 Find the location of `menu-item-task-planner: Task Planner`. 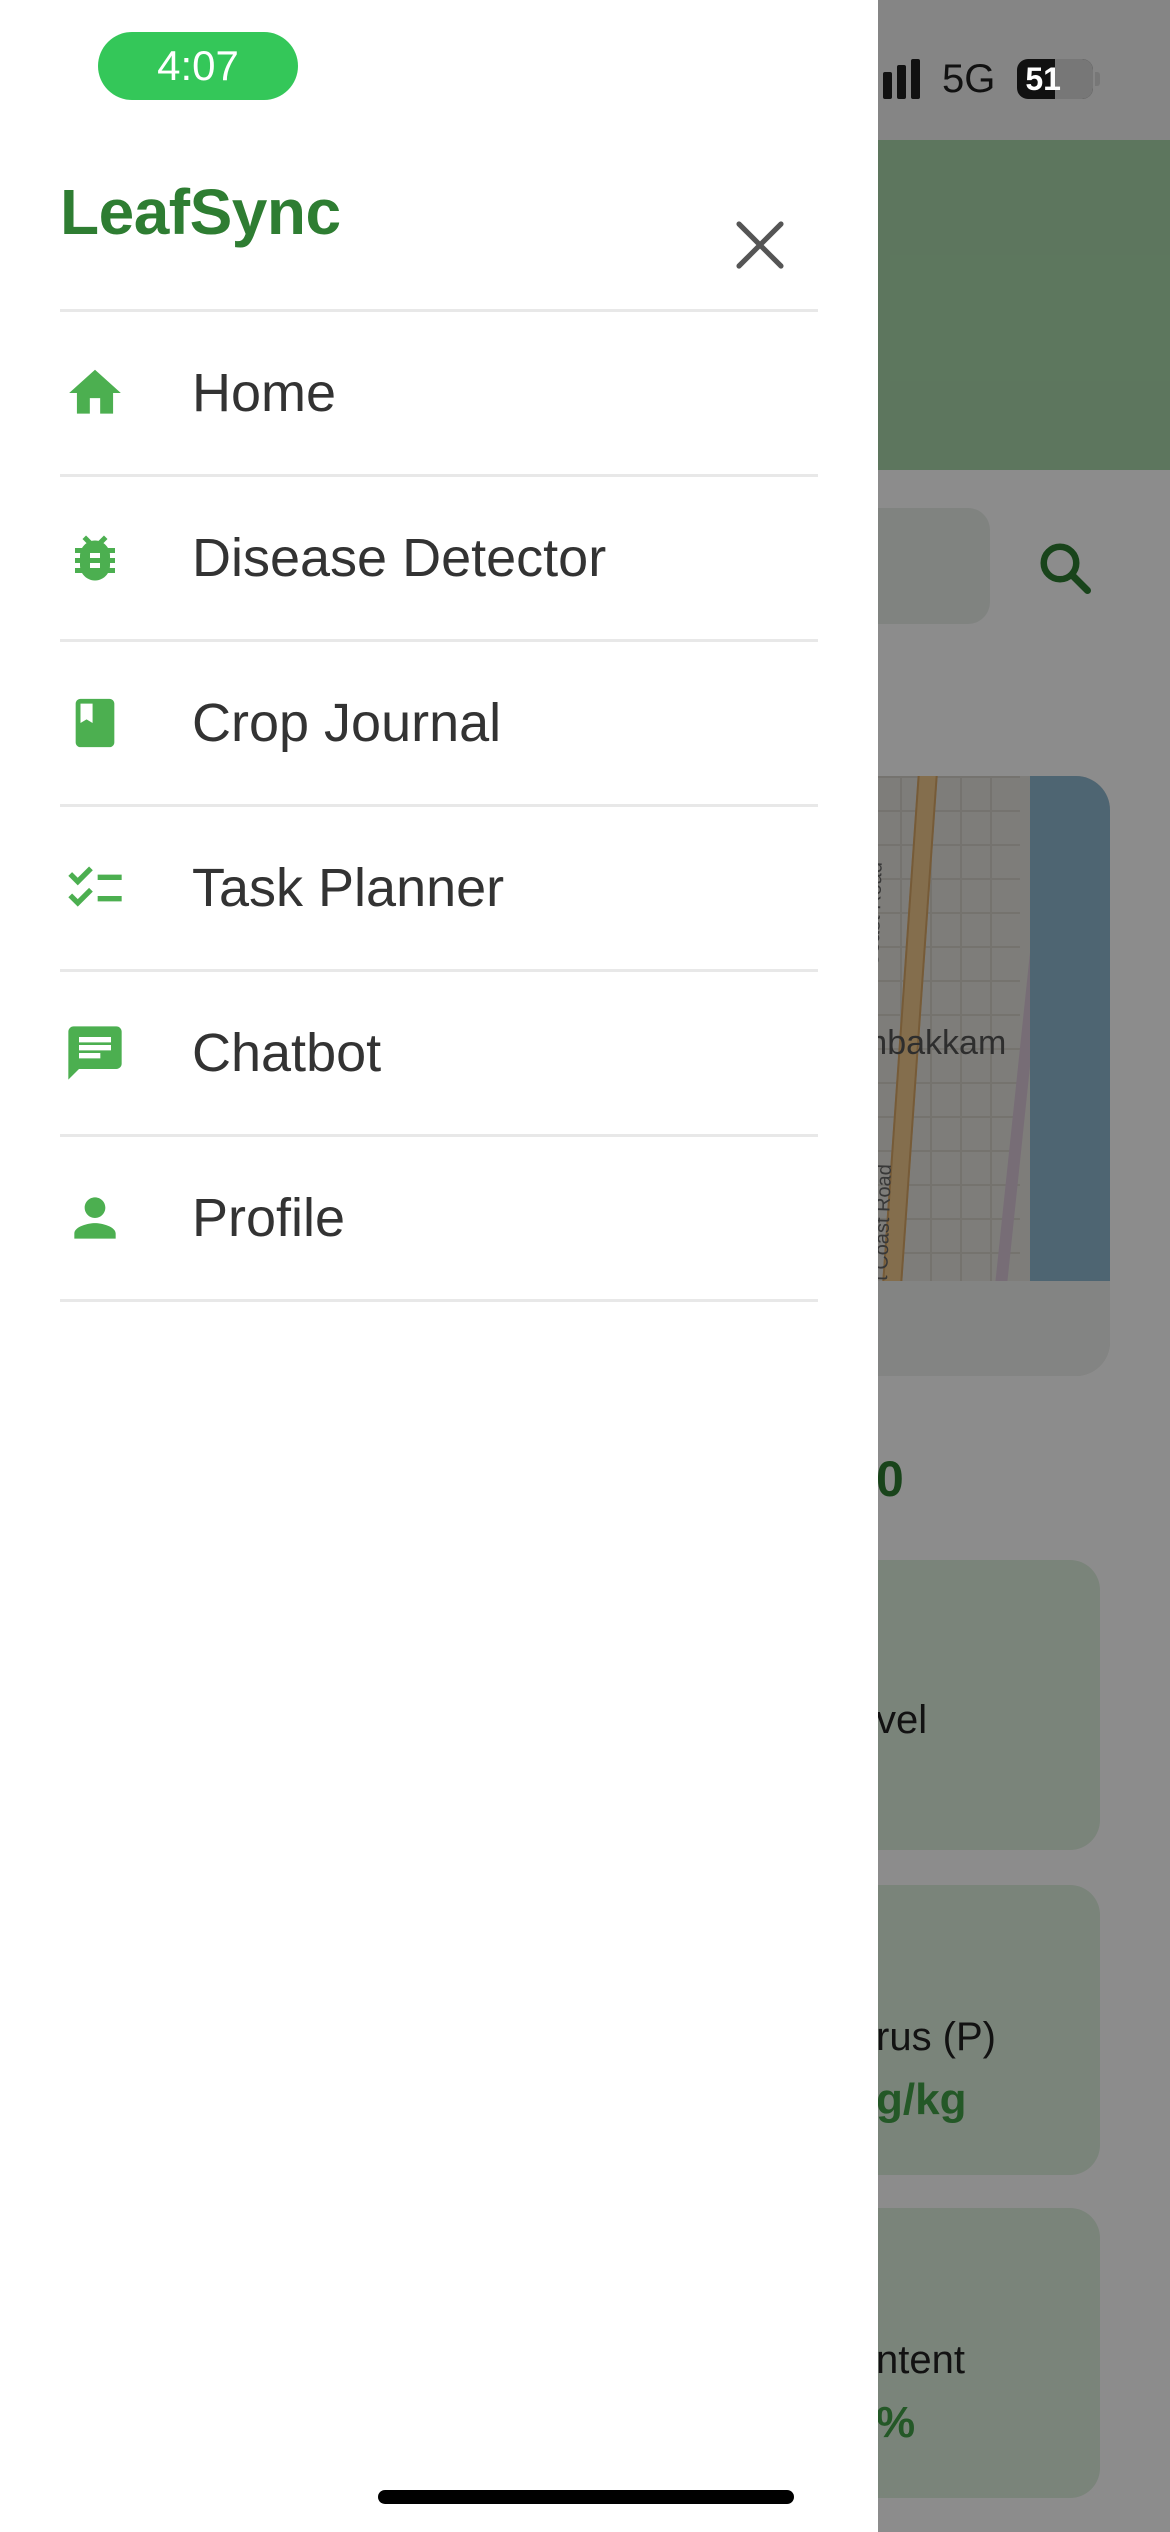

menu-item-task-planner: Task Planner is located at coordinates (439, 889).